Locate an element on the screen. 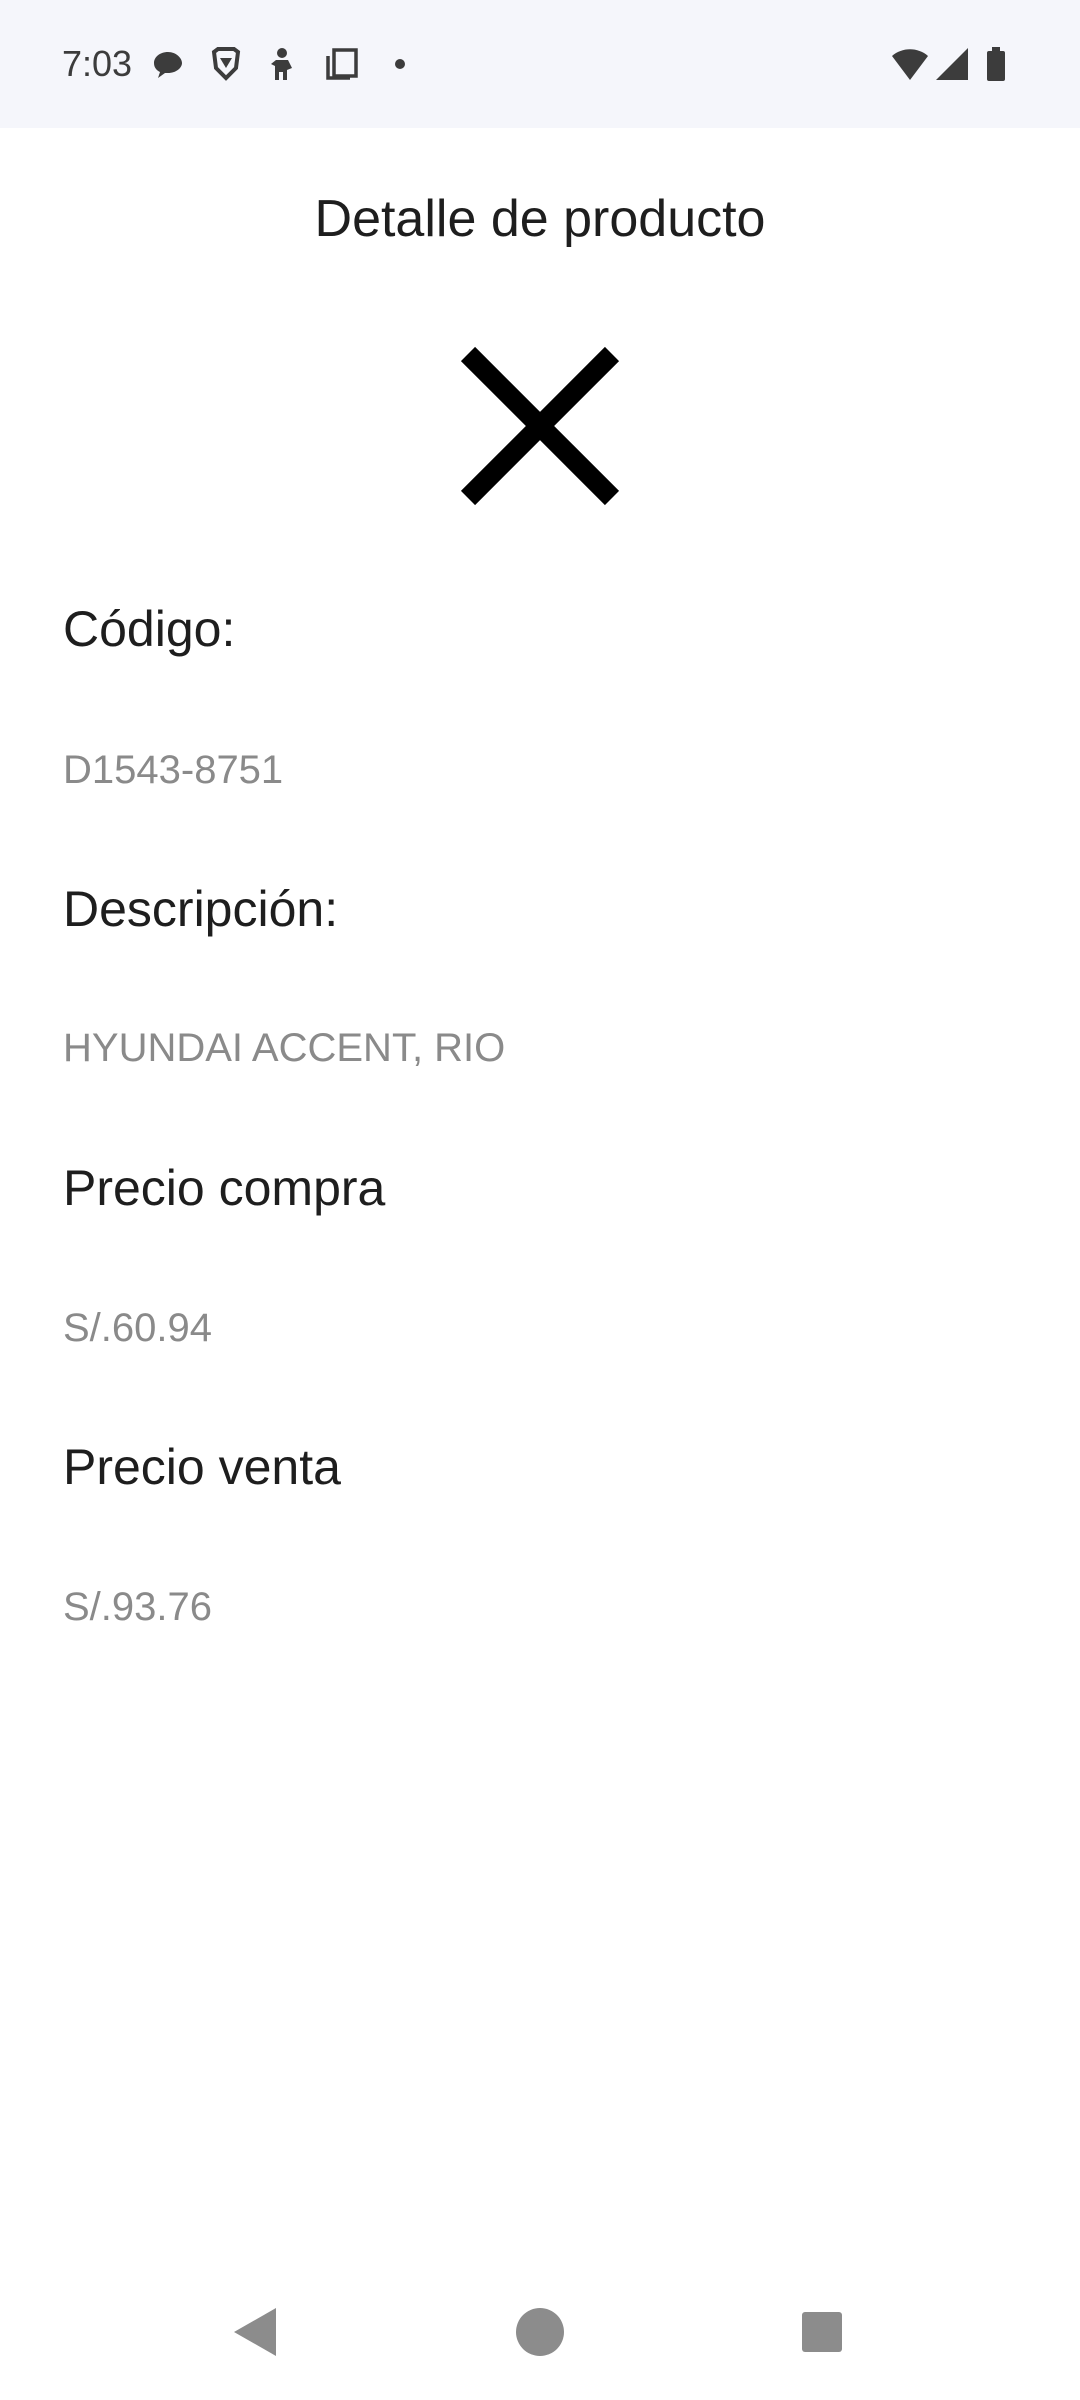 The image size is (1080, 2400). figure-icon is located at coordinates (284, 64).